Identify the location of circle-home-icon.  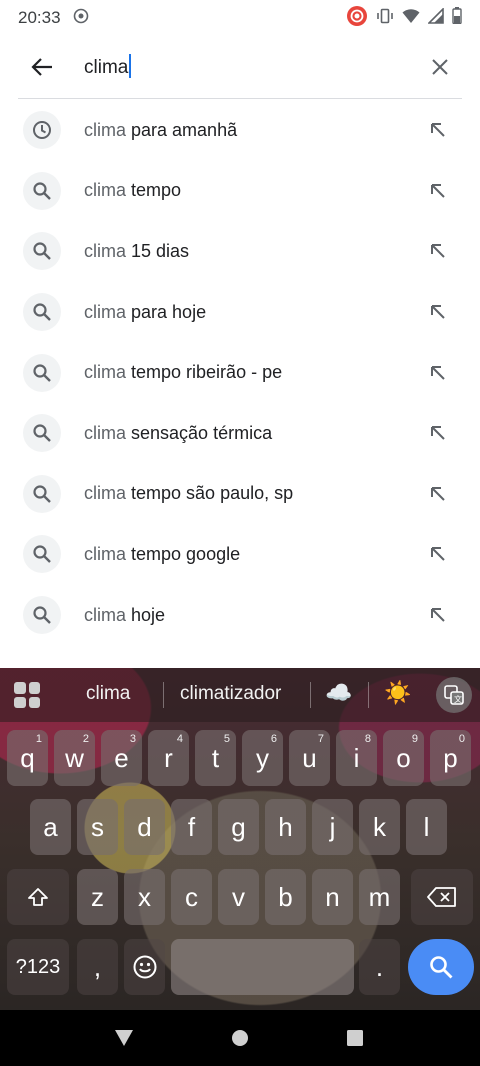
(240, 1038).